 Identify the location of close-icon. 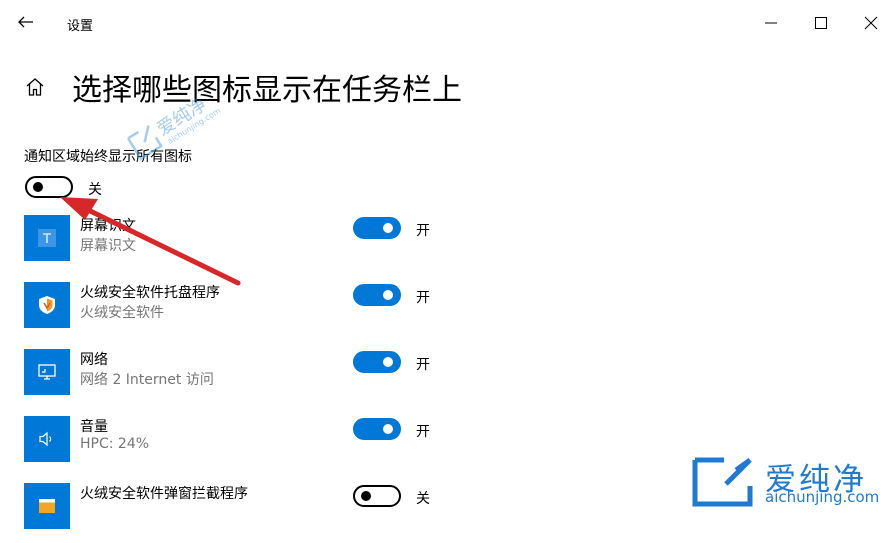
(871, 23).